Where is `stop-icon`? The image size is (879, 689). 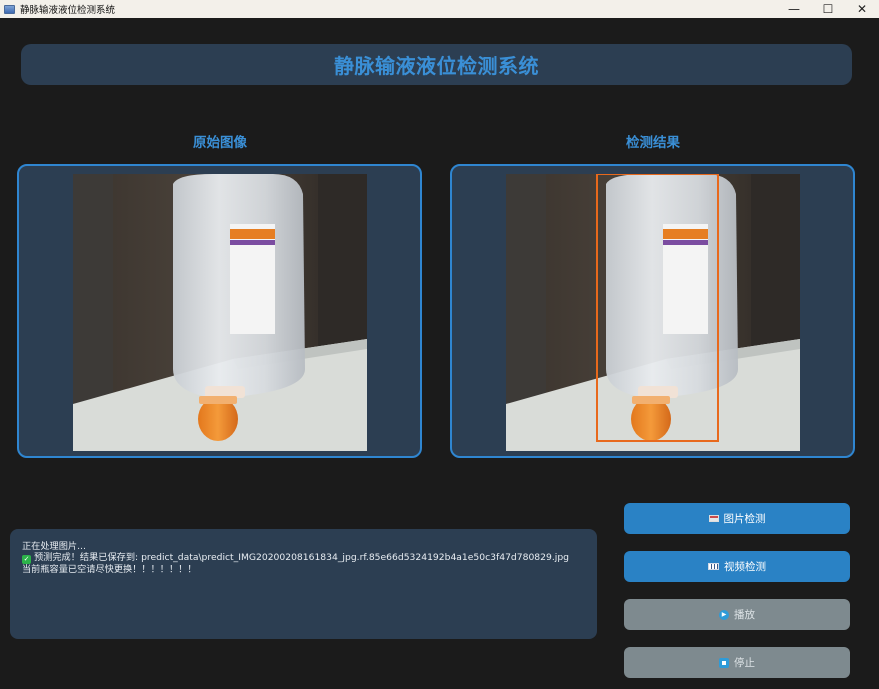 stop-icon is located at coordinates (724, 662).